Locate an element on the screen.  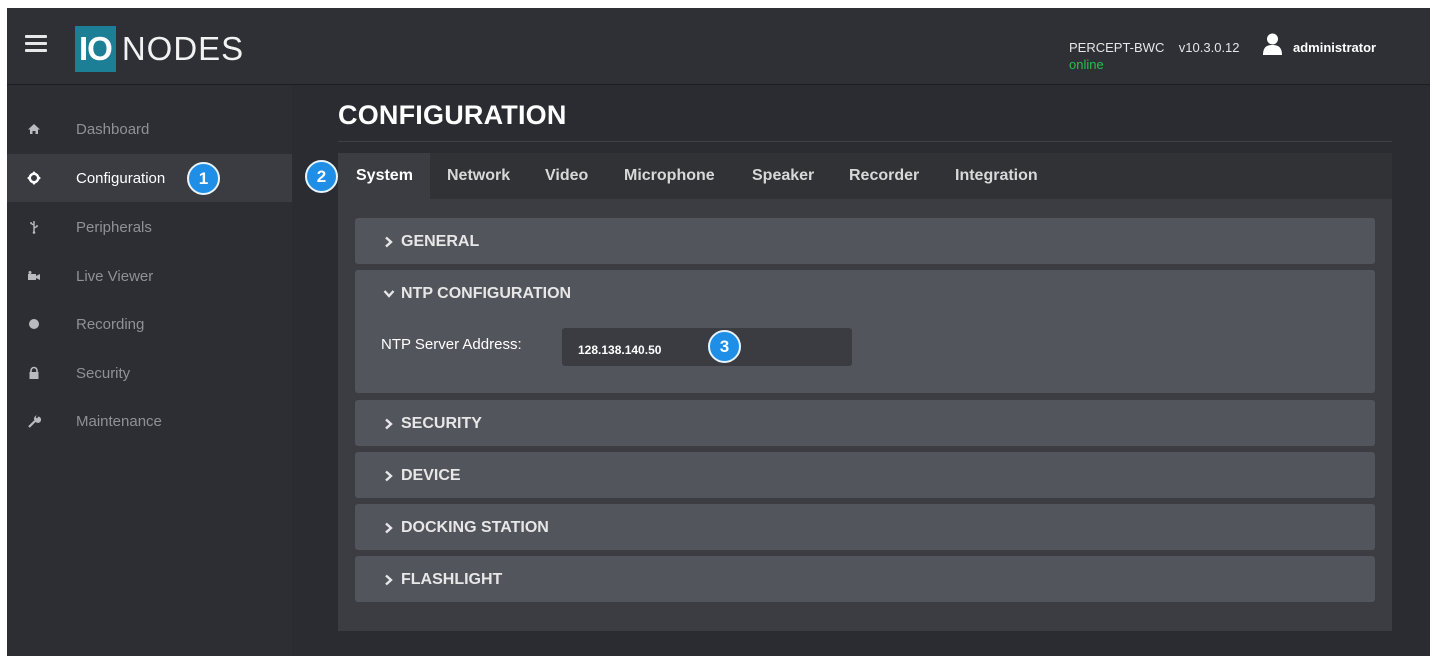
tab-speaker: Speaker is located at coordinates (783, 176).